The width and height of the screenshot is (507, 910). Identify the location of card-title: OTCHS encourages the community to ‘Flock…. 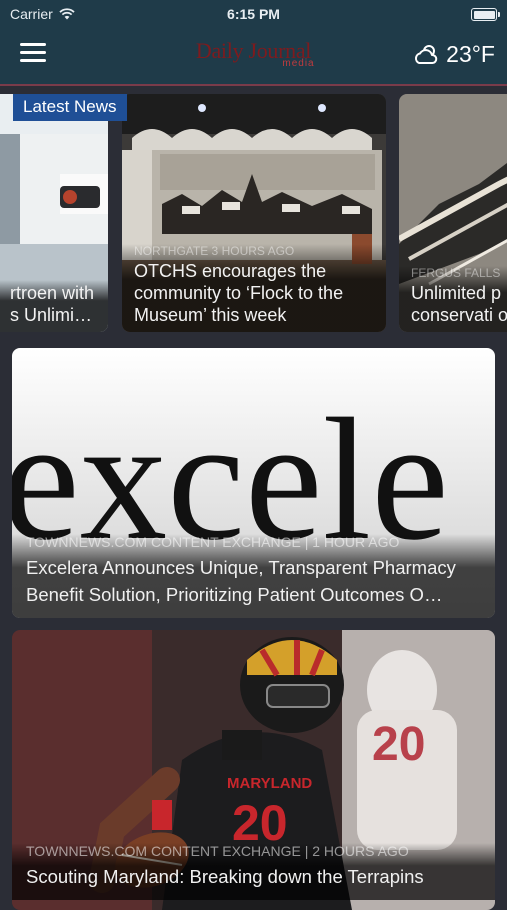
(239, 293).